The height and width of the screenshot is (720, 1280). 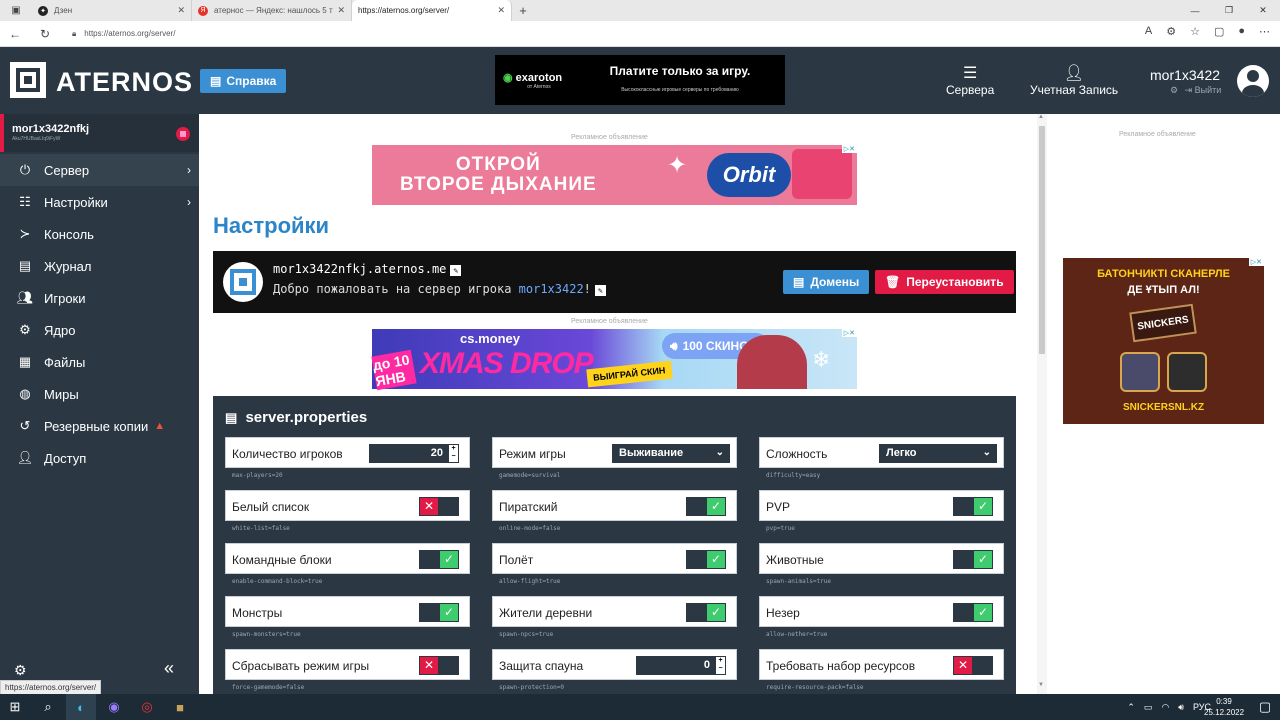 I want to click on volume-icon: 🔊︎, so click(x=1181, y=707).